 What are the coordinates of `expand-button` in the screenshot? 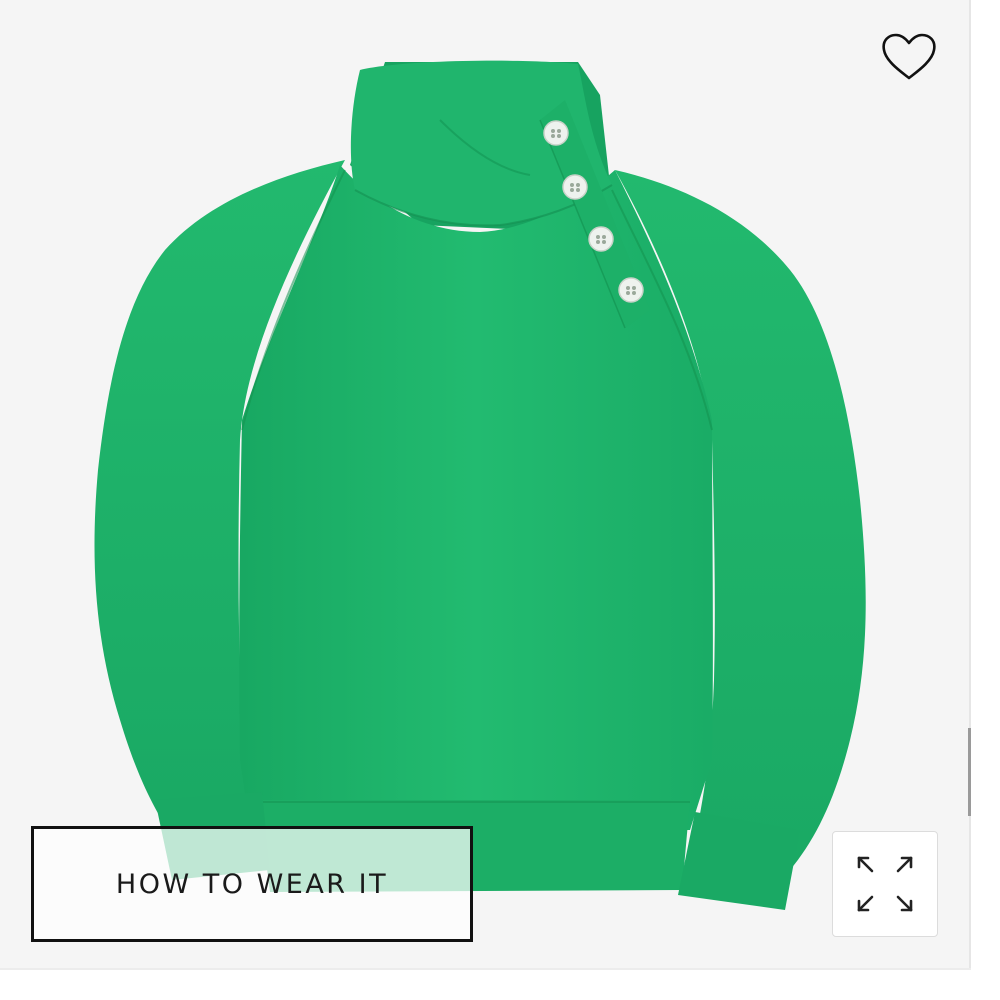 It's located at (885, 884).